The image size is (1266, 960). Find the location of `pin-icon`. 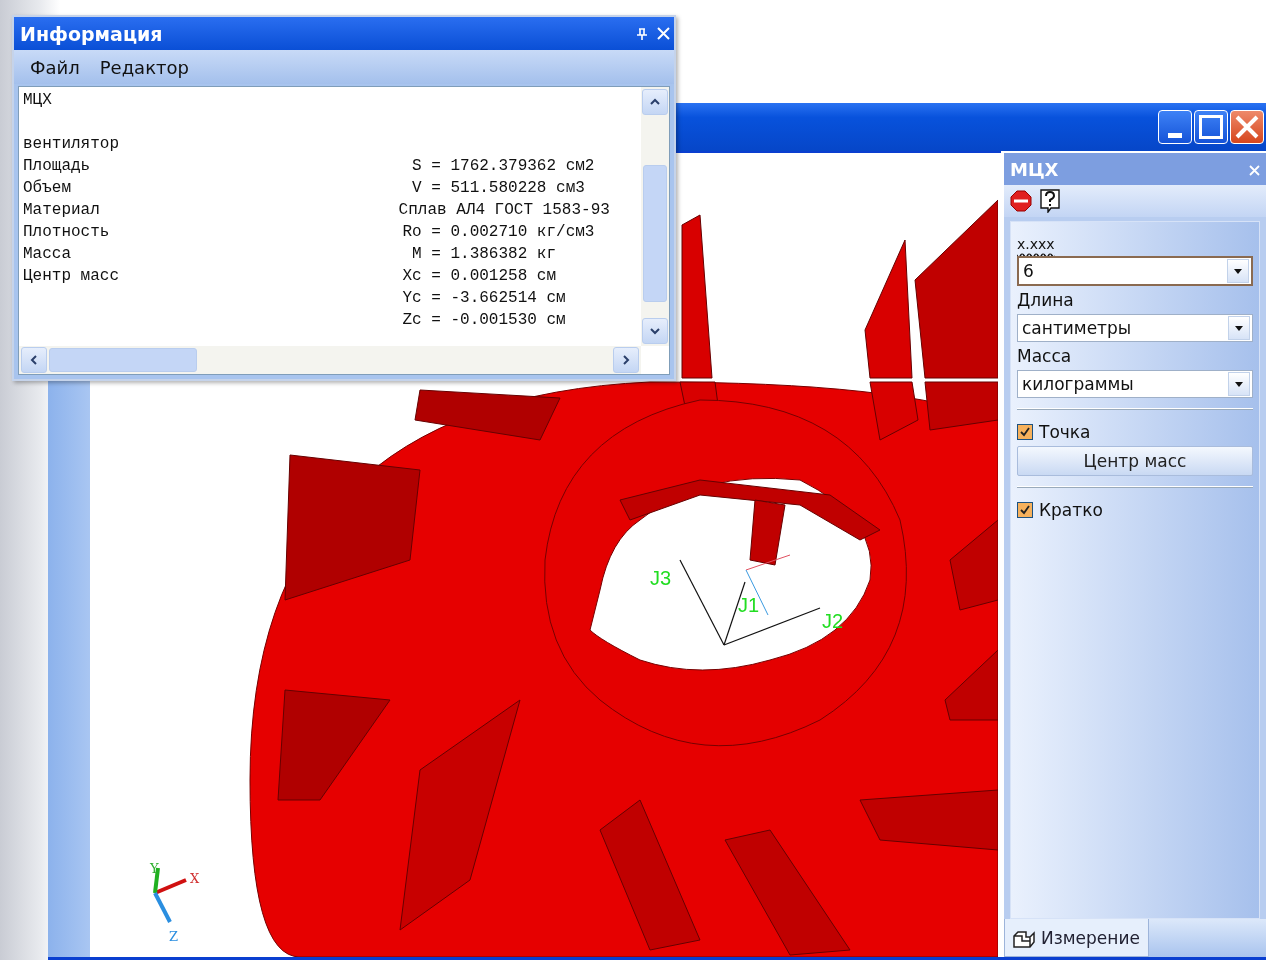

pin-icon is located at coordinates (642, 33).